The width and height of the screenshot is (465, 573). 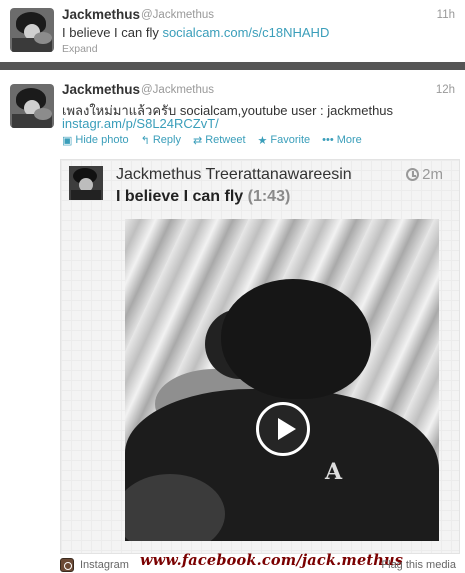 I want to click on more-button: ••• More, so click(x=342, y=140).